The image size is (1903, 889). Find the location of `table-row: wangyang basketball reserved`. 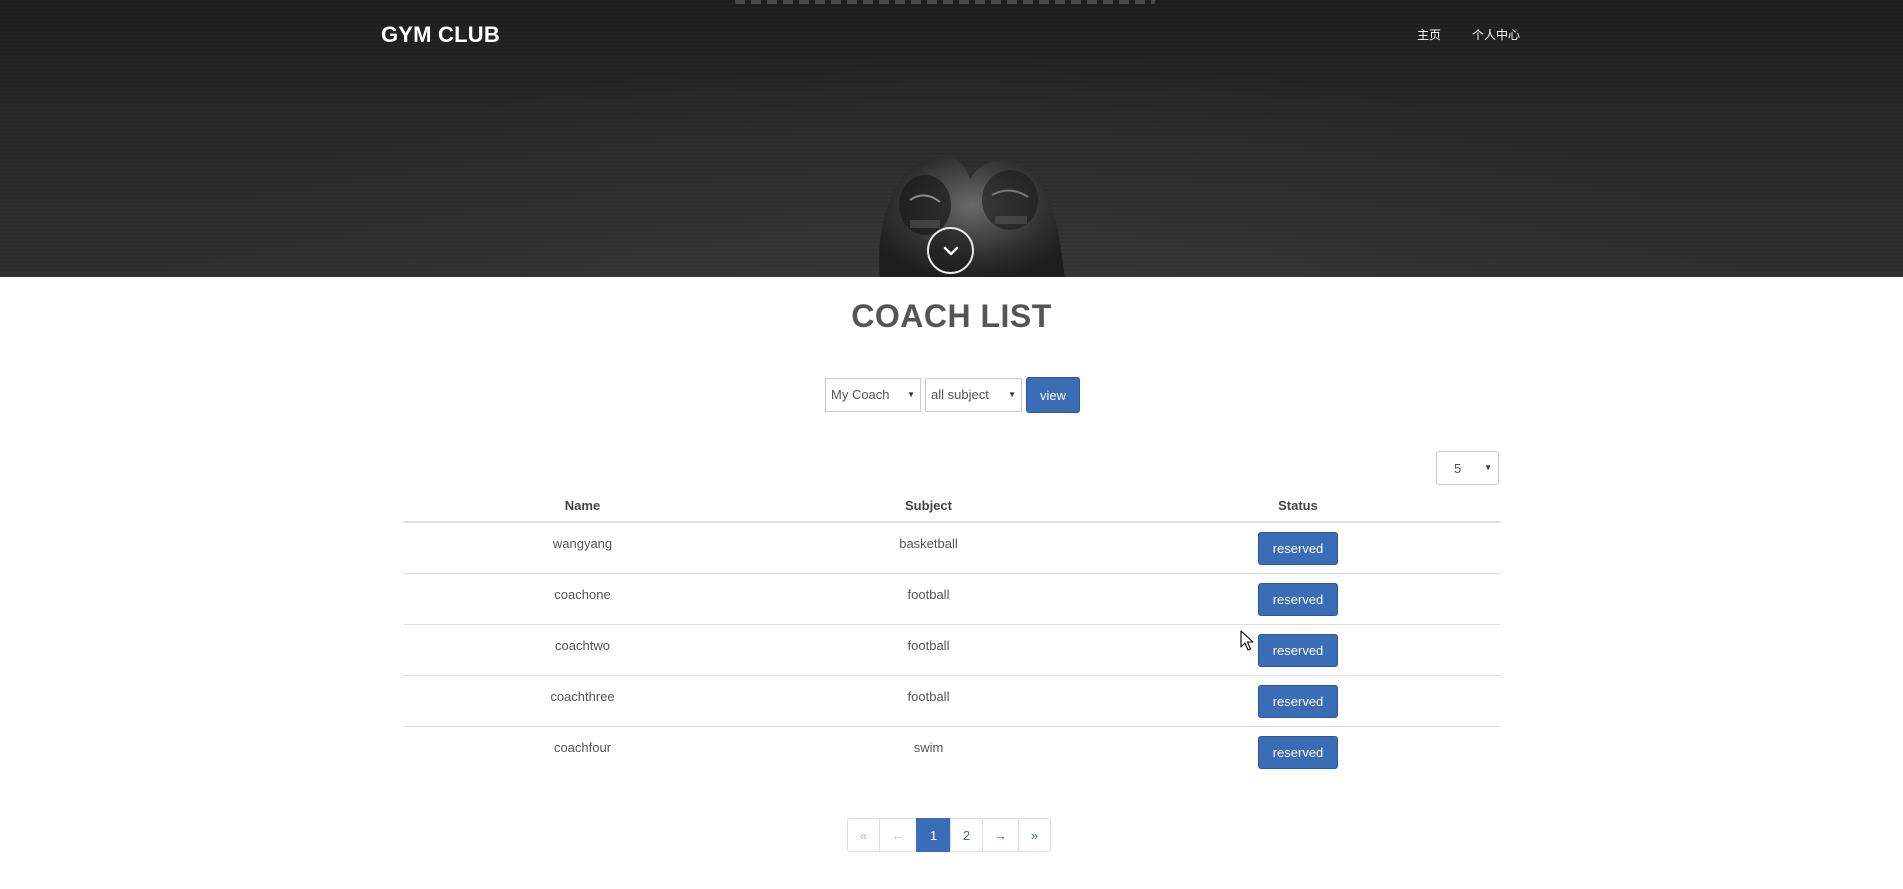

table-row: wangyang basketball reserved is located at coordinates (952, 548).